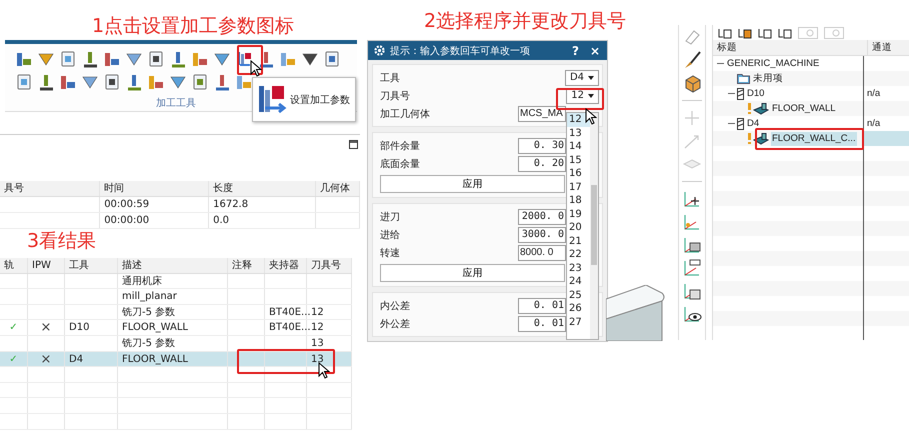 The image size is (909, 437). I want to click on gear-icon, so click(379, 50).